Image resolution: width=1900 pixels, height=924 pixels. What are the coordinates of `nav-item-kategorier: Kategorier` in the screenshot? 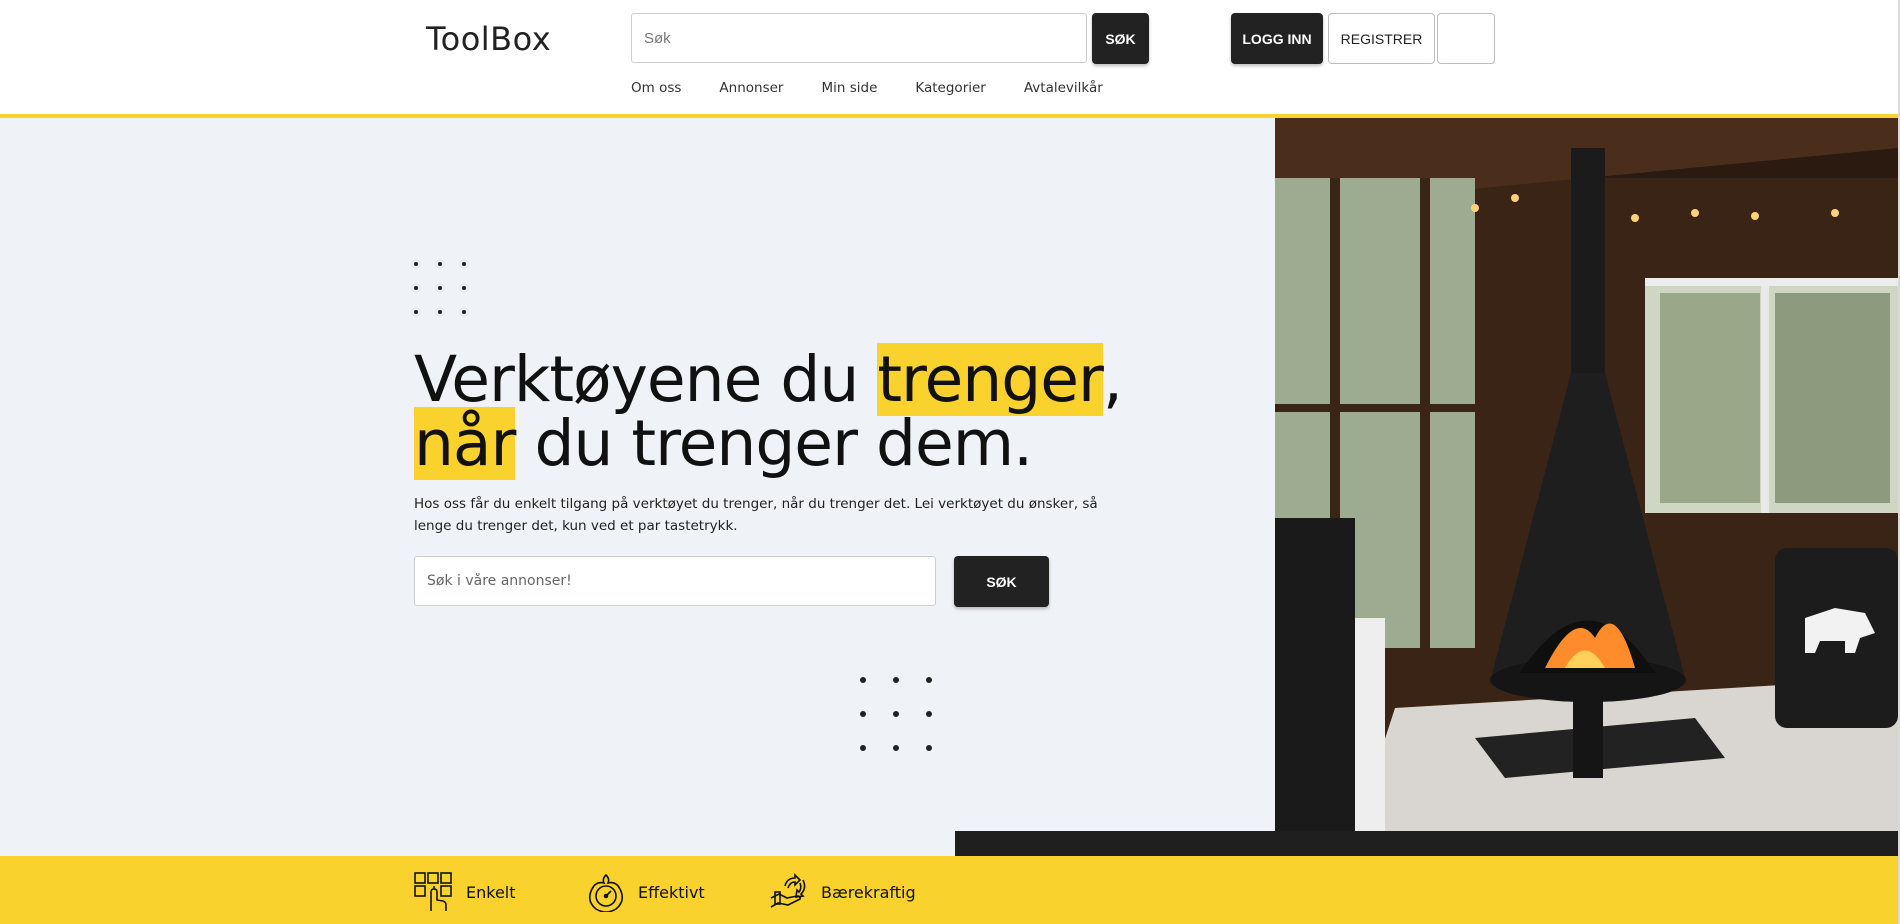 It's located at (950, 88).